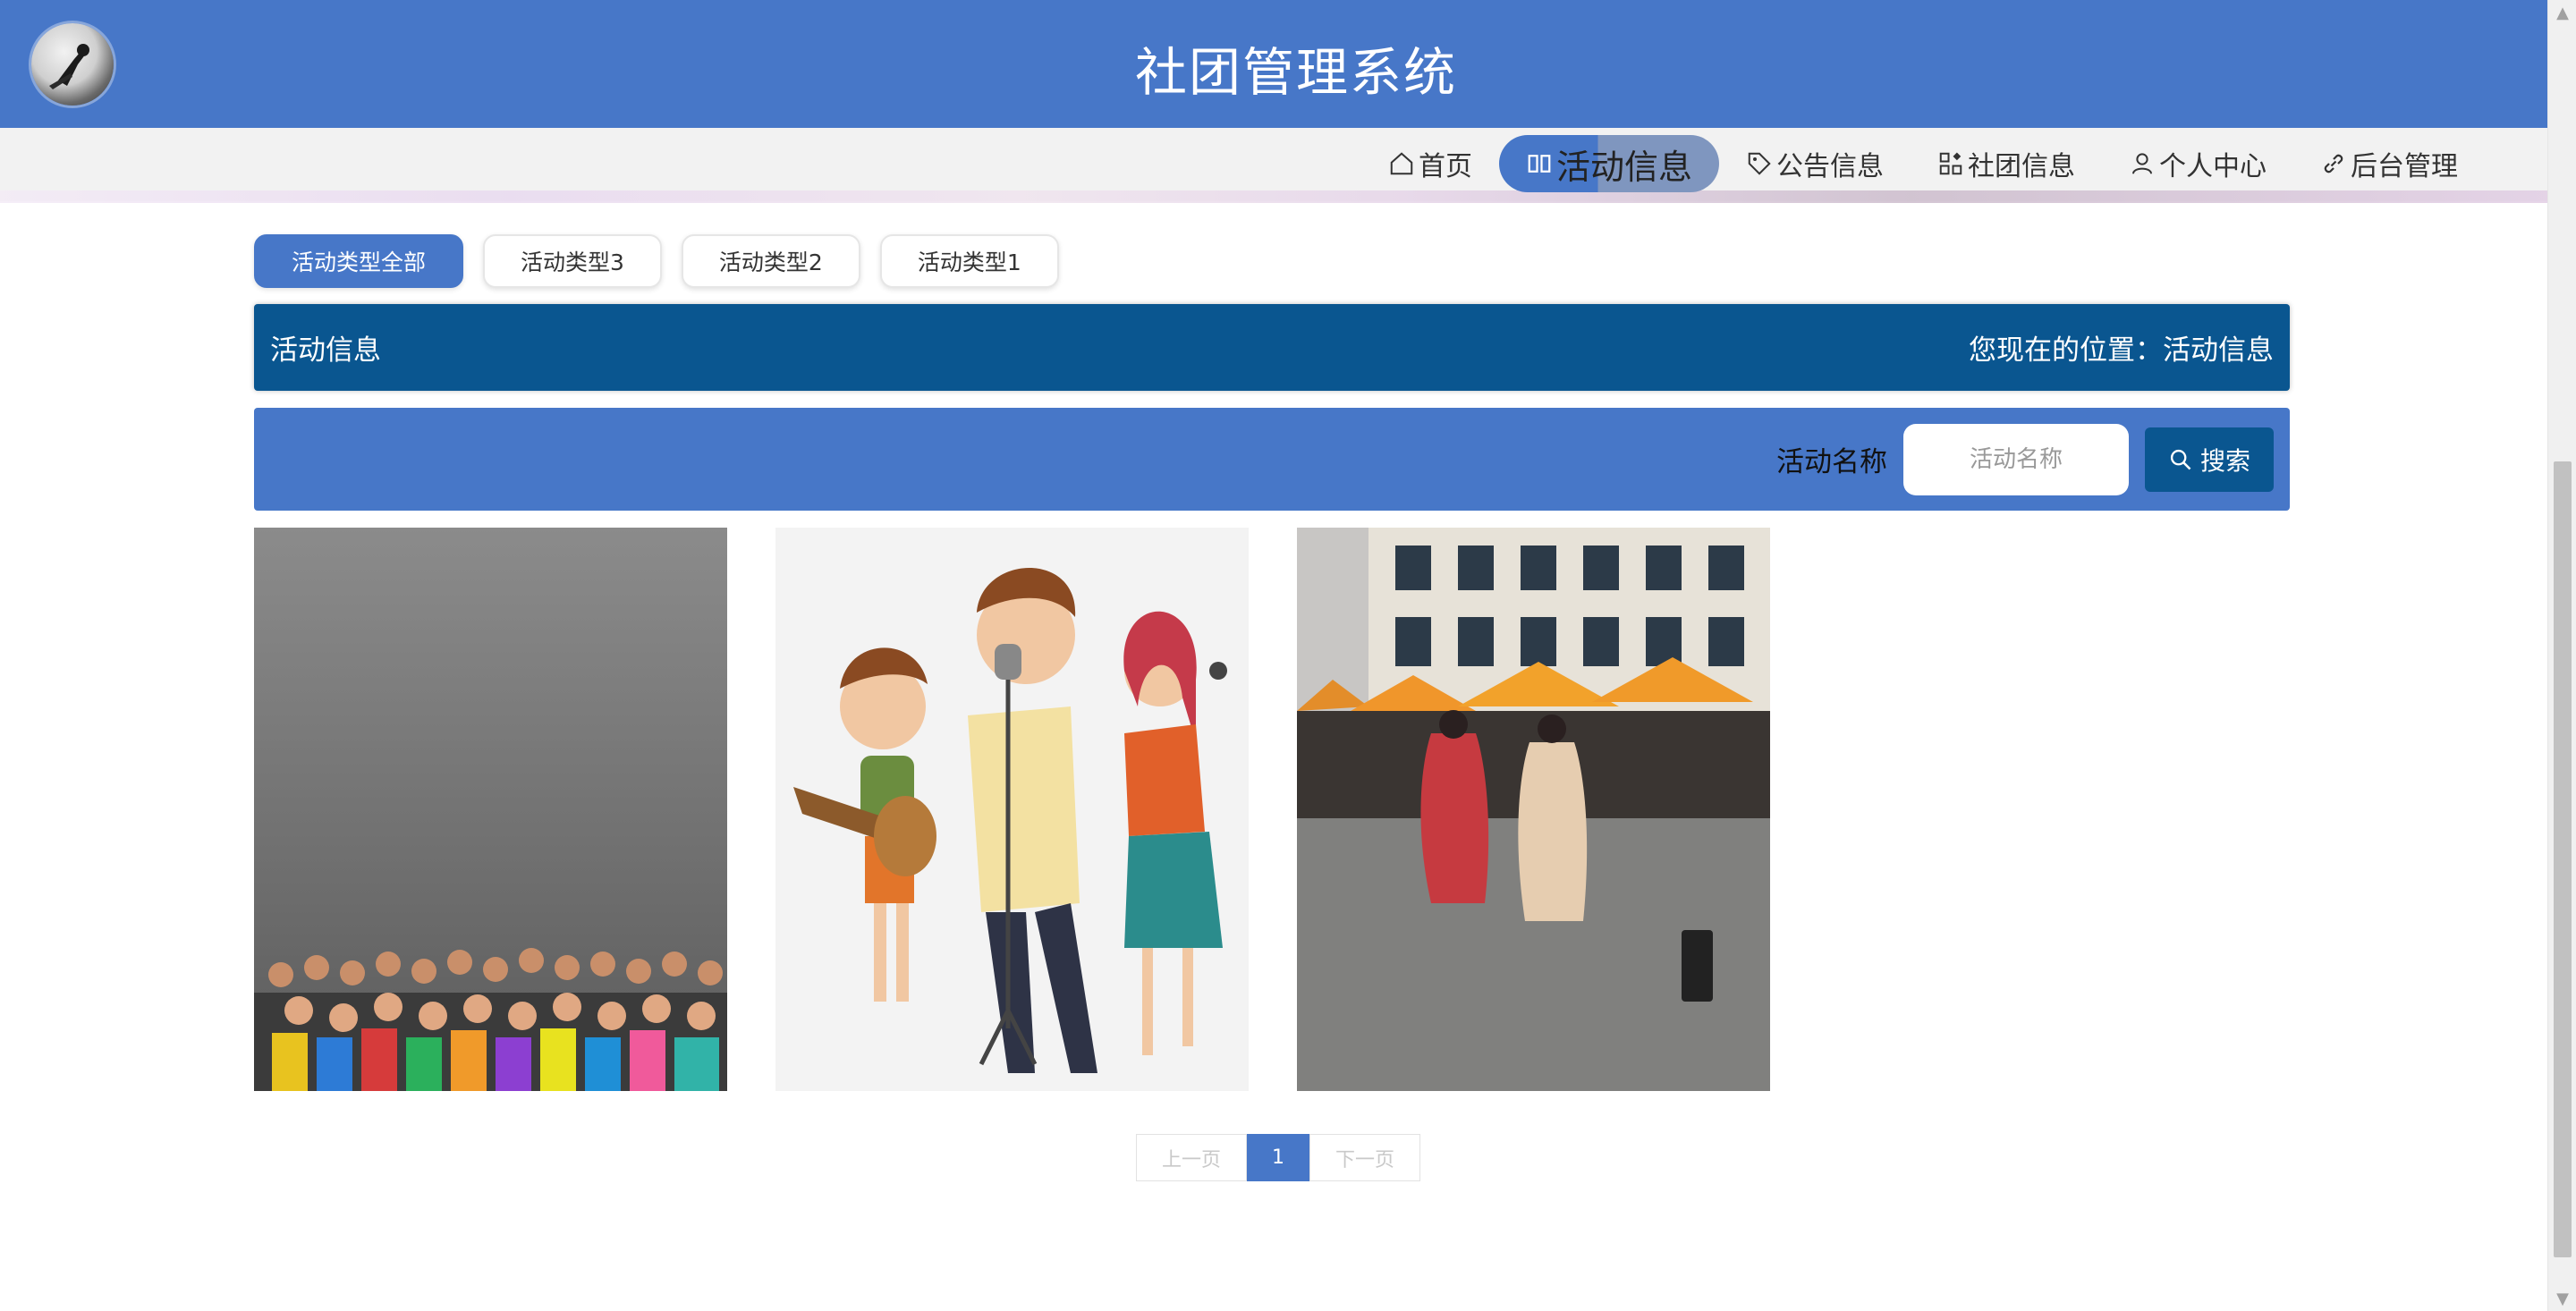 This screenshot has height=1311, width=2576. Describe the element at coordinates (2180, 459) in the screenshot. I see `search-icon` at that location.